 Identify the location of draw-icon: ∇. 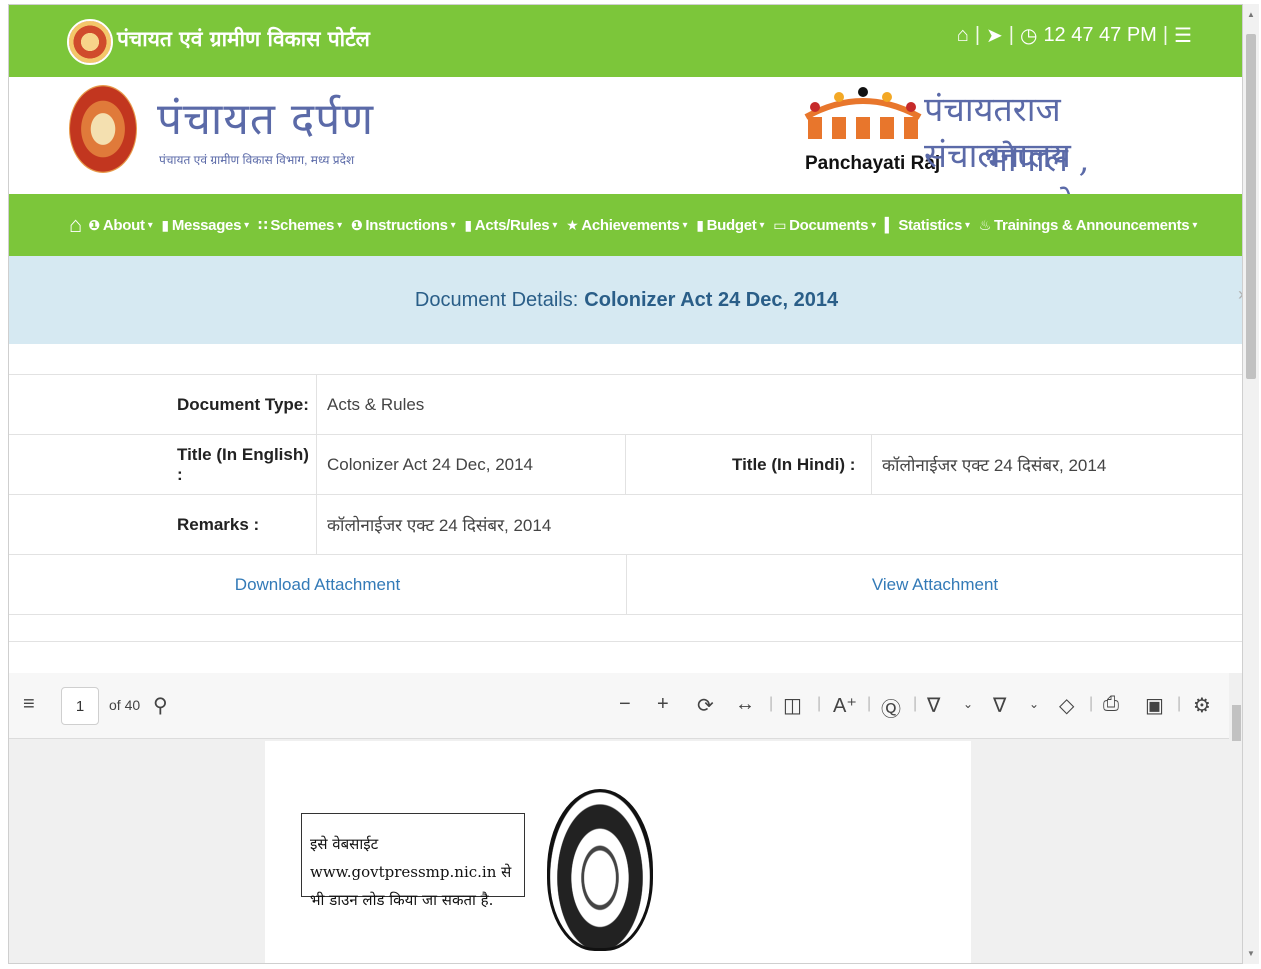
(933, 705).